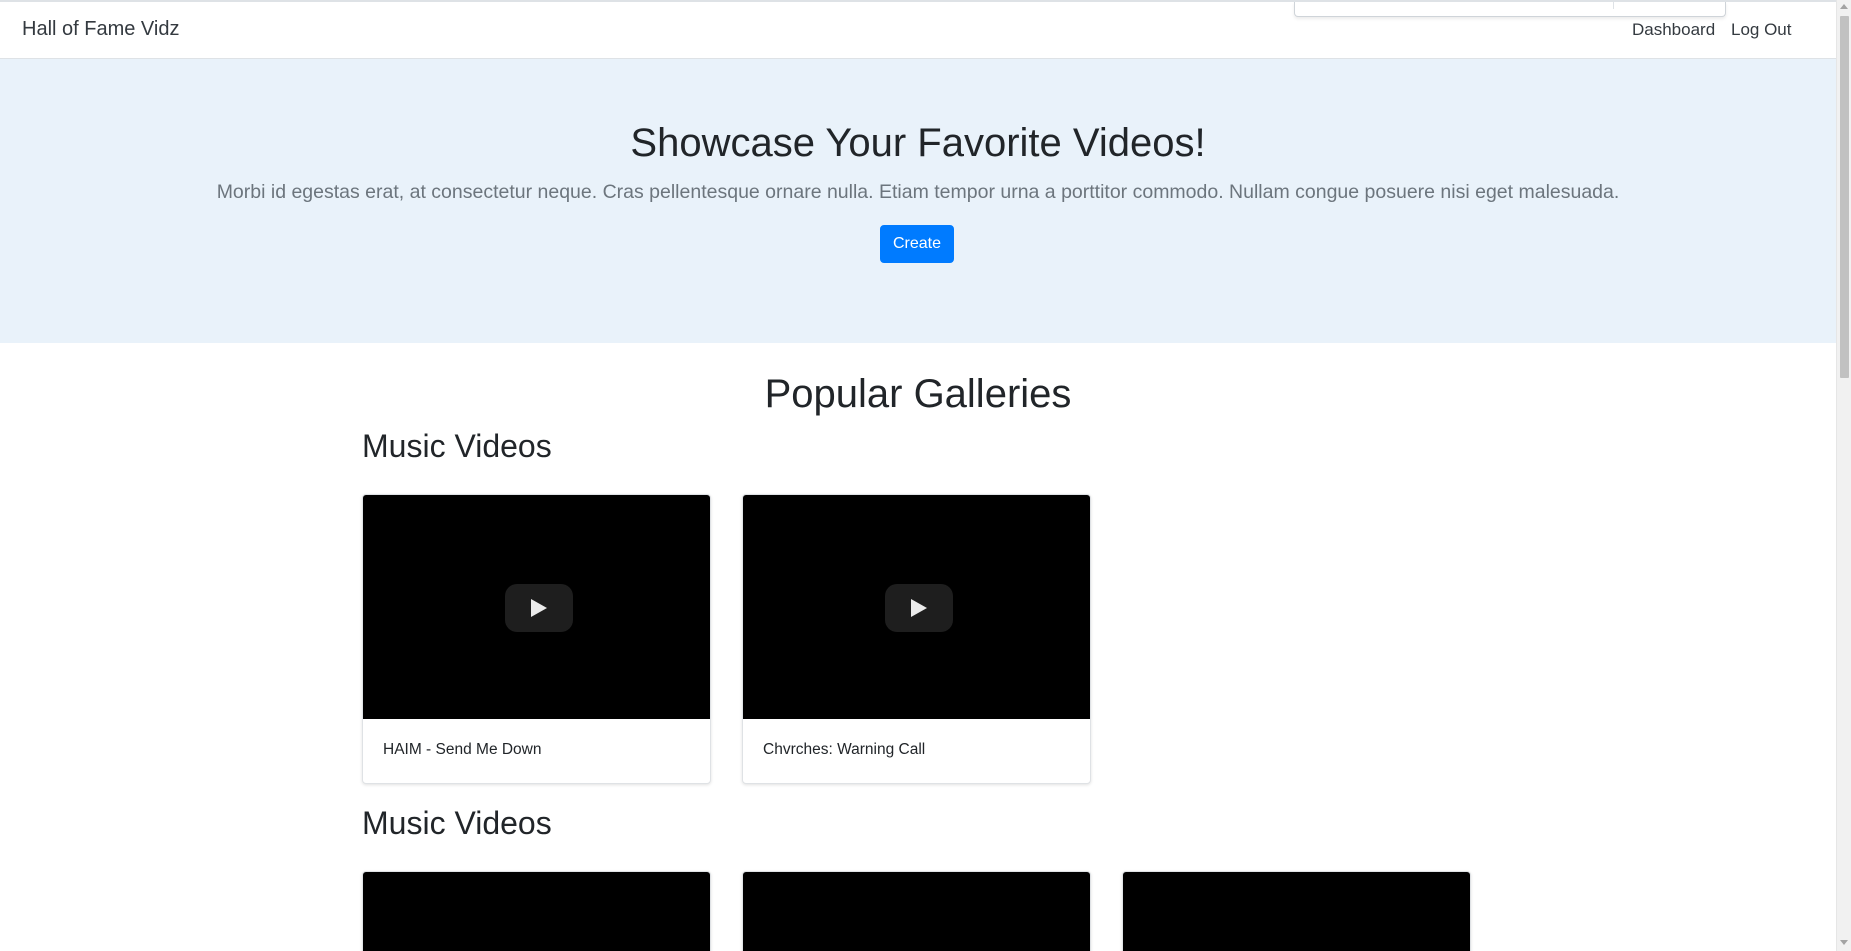 This screenshot has width=1851, height=951. I want to click on video-title: Chvrches: Warning Call, so click(844, 749).